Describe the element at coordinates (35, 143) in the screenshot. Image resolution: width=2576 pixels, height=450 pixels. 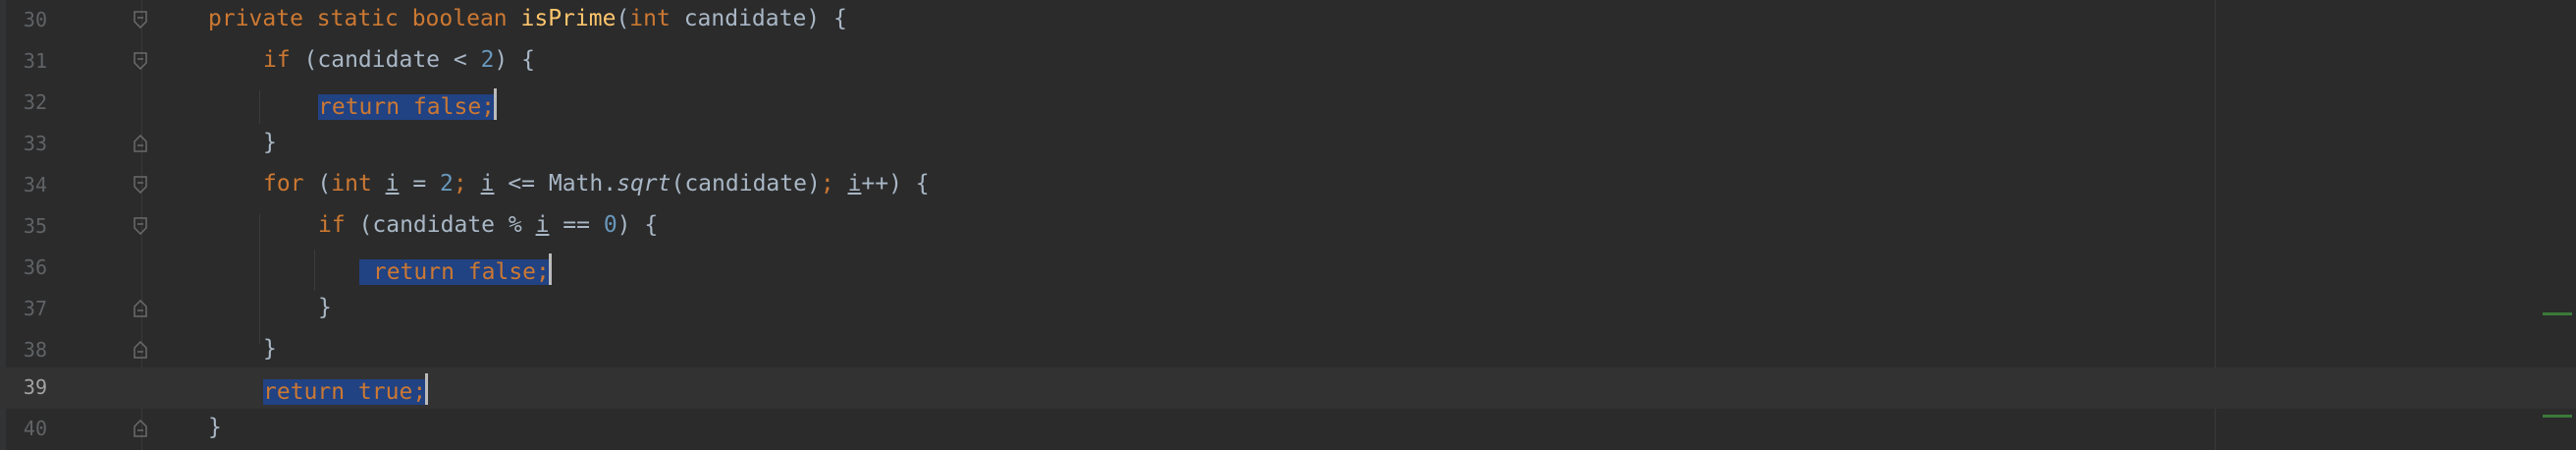
I see `line-number: 33` at that location.